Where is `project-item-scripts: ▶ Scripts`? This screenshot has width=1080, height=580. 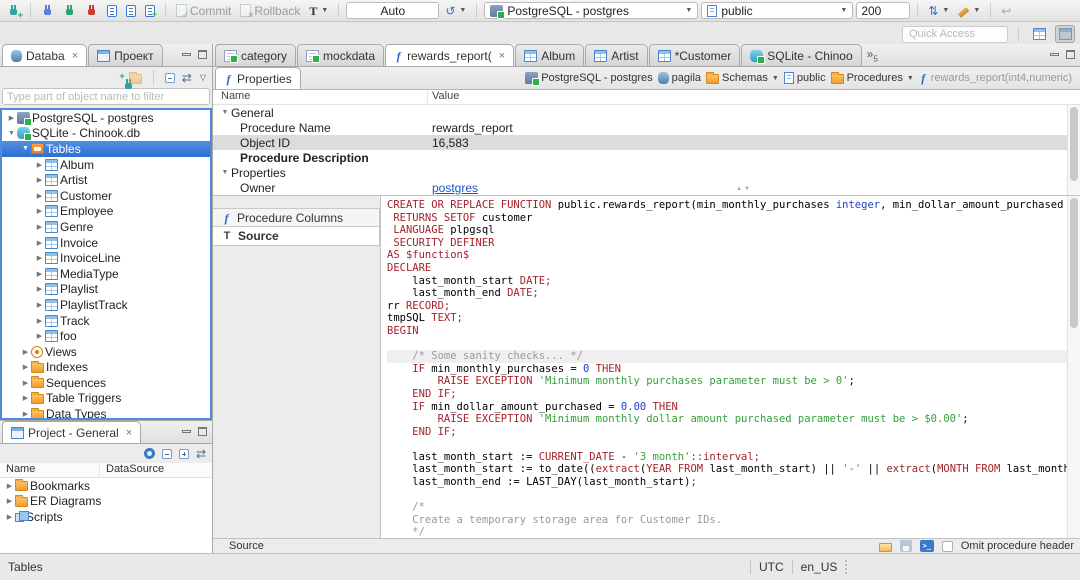
project-item-scripts: ▶ Scripts is located at coordinates (106, 517).